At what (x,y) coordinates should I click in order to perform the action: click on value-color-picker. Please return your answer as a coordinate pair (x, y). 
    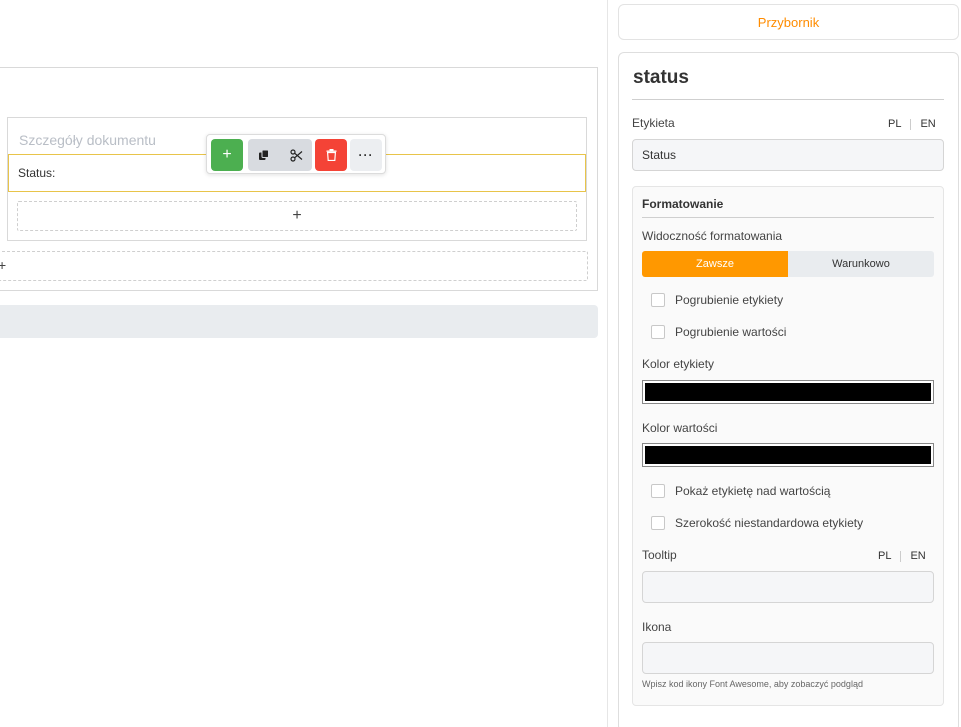
    Looking at the image, I should click on (788, 455).